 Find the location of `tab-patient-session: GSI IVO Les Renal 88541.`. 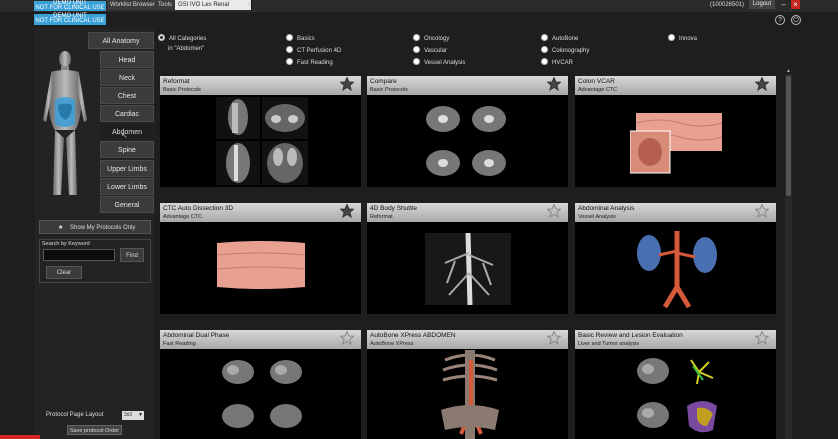

tab-patient-session: GSI IVO Les Renal 88541. is located at coordinates (213, 9).